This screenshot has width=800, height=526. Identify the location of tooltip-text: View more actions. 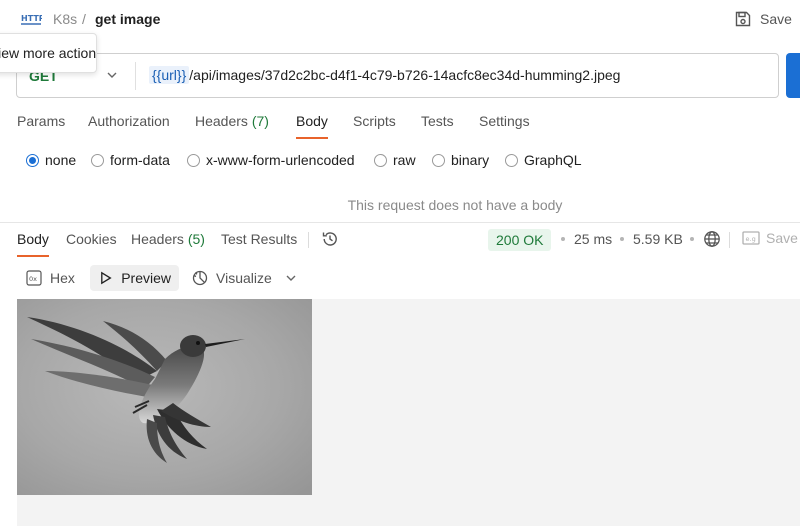
(48, 53).